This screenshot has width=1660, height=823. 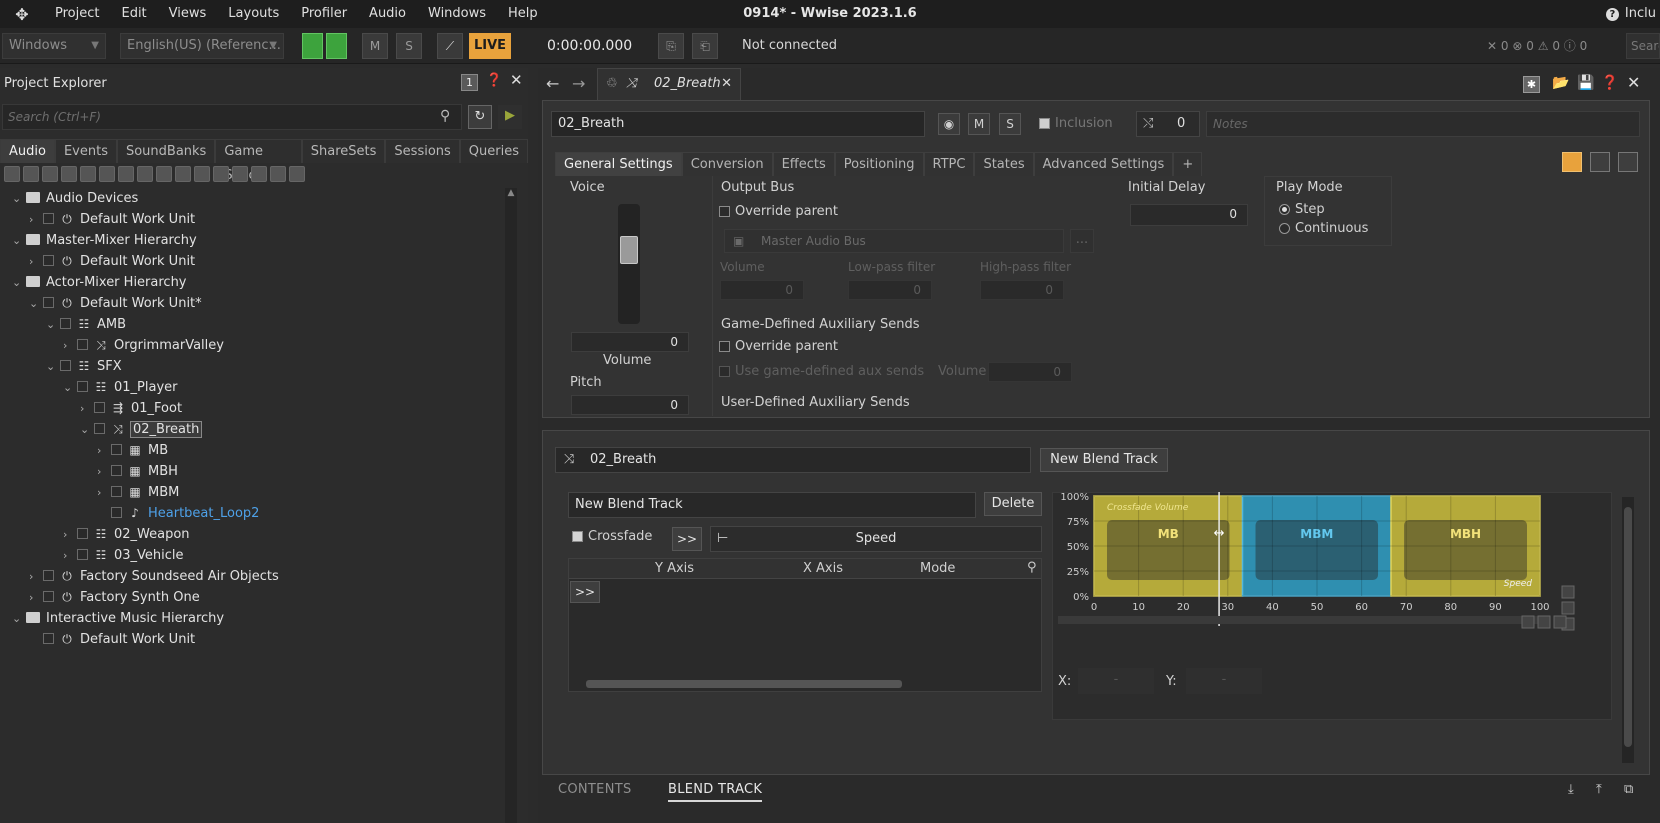 What do you see at coordinates (324, 14) in the screenshot?
I see `menu-profiler: Profiler` at bounding box center [324, 14].